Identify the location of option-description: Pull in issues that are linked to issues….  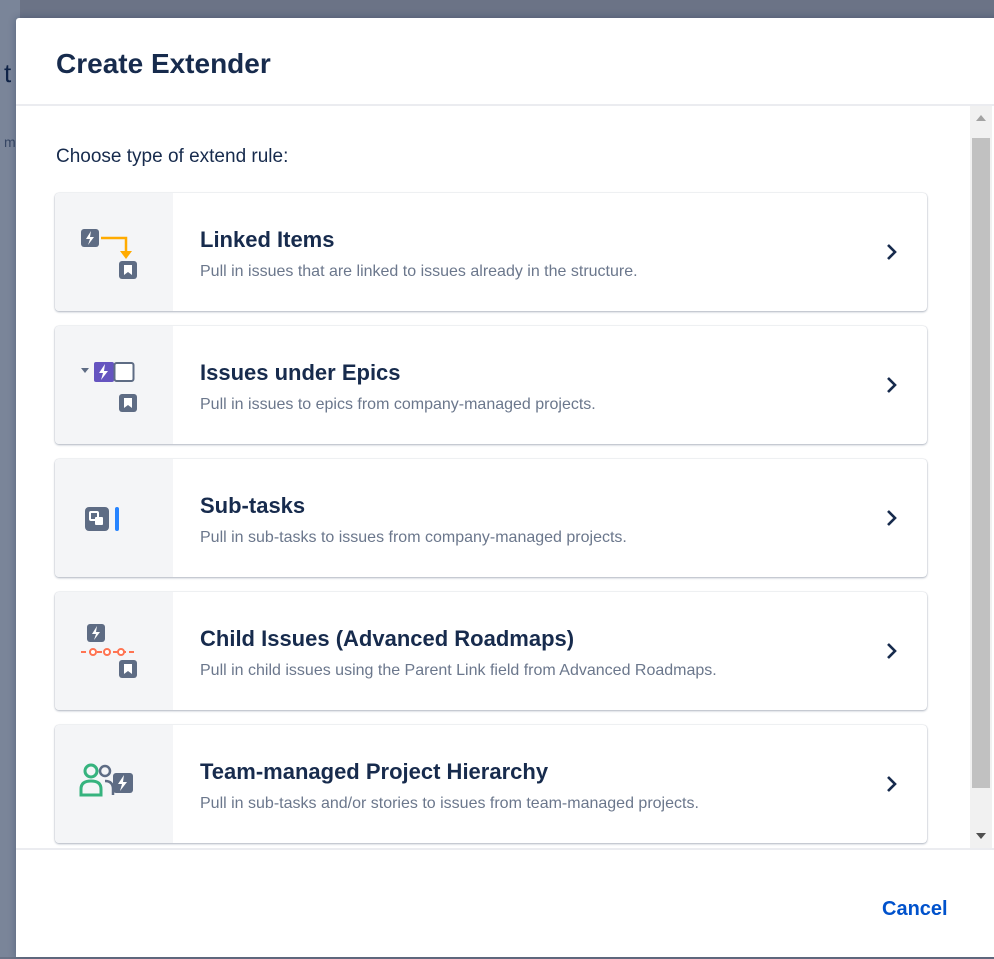
(419, 271).